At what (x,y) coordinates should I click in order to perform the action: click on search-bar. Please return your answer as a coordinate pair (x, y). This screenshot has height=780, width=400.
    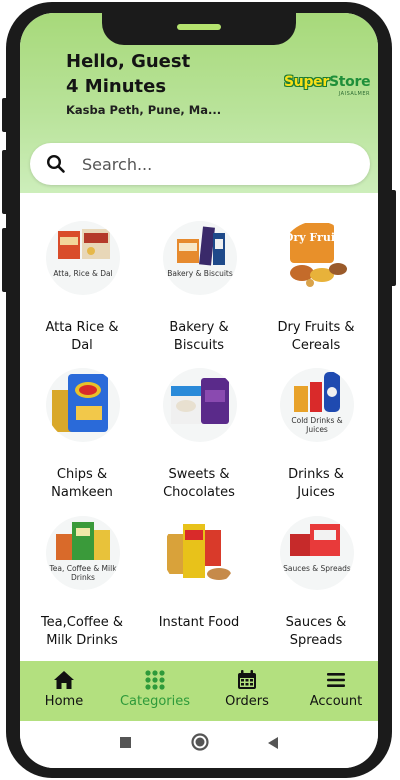
    Looking at the image, I should click on (200, 164).